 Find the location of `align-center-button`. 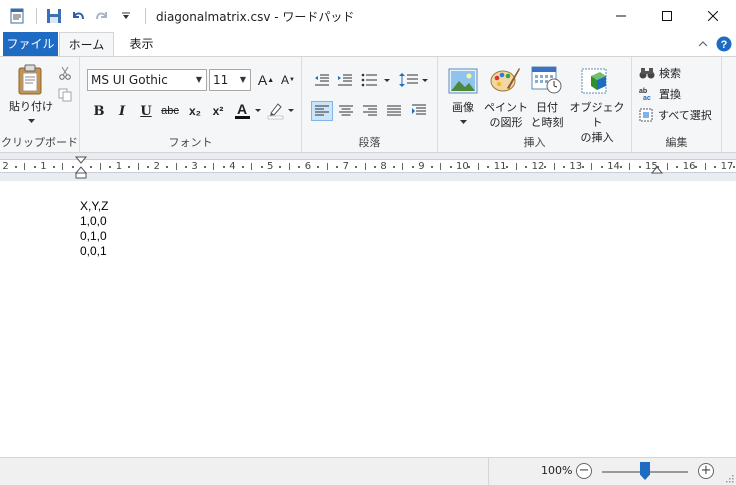

align-center-button is located at coordinates (346, 111).